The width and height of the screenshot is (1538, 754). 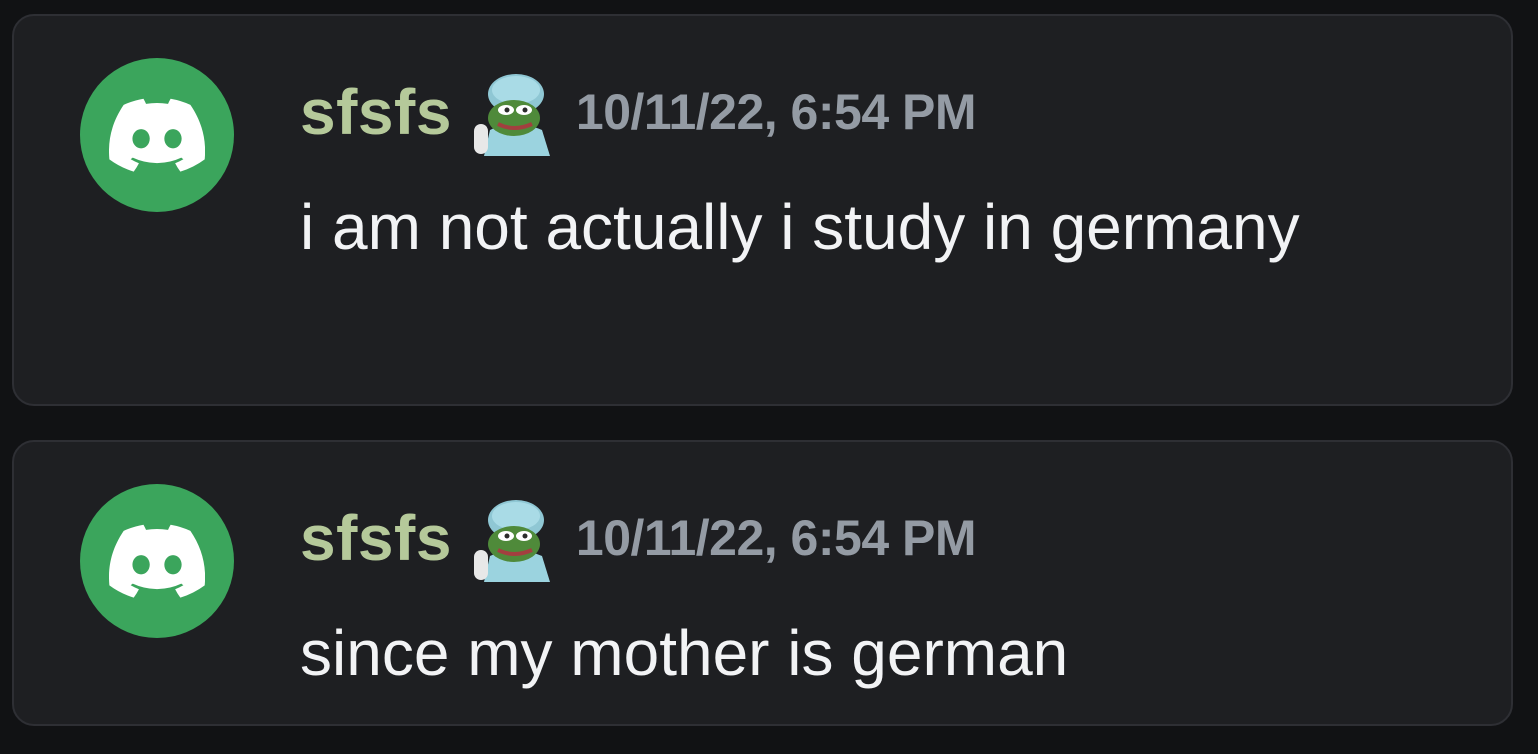 I want to click on message-content: i am not actually i study in germany, so click(x=800, y=227).